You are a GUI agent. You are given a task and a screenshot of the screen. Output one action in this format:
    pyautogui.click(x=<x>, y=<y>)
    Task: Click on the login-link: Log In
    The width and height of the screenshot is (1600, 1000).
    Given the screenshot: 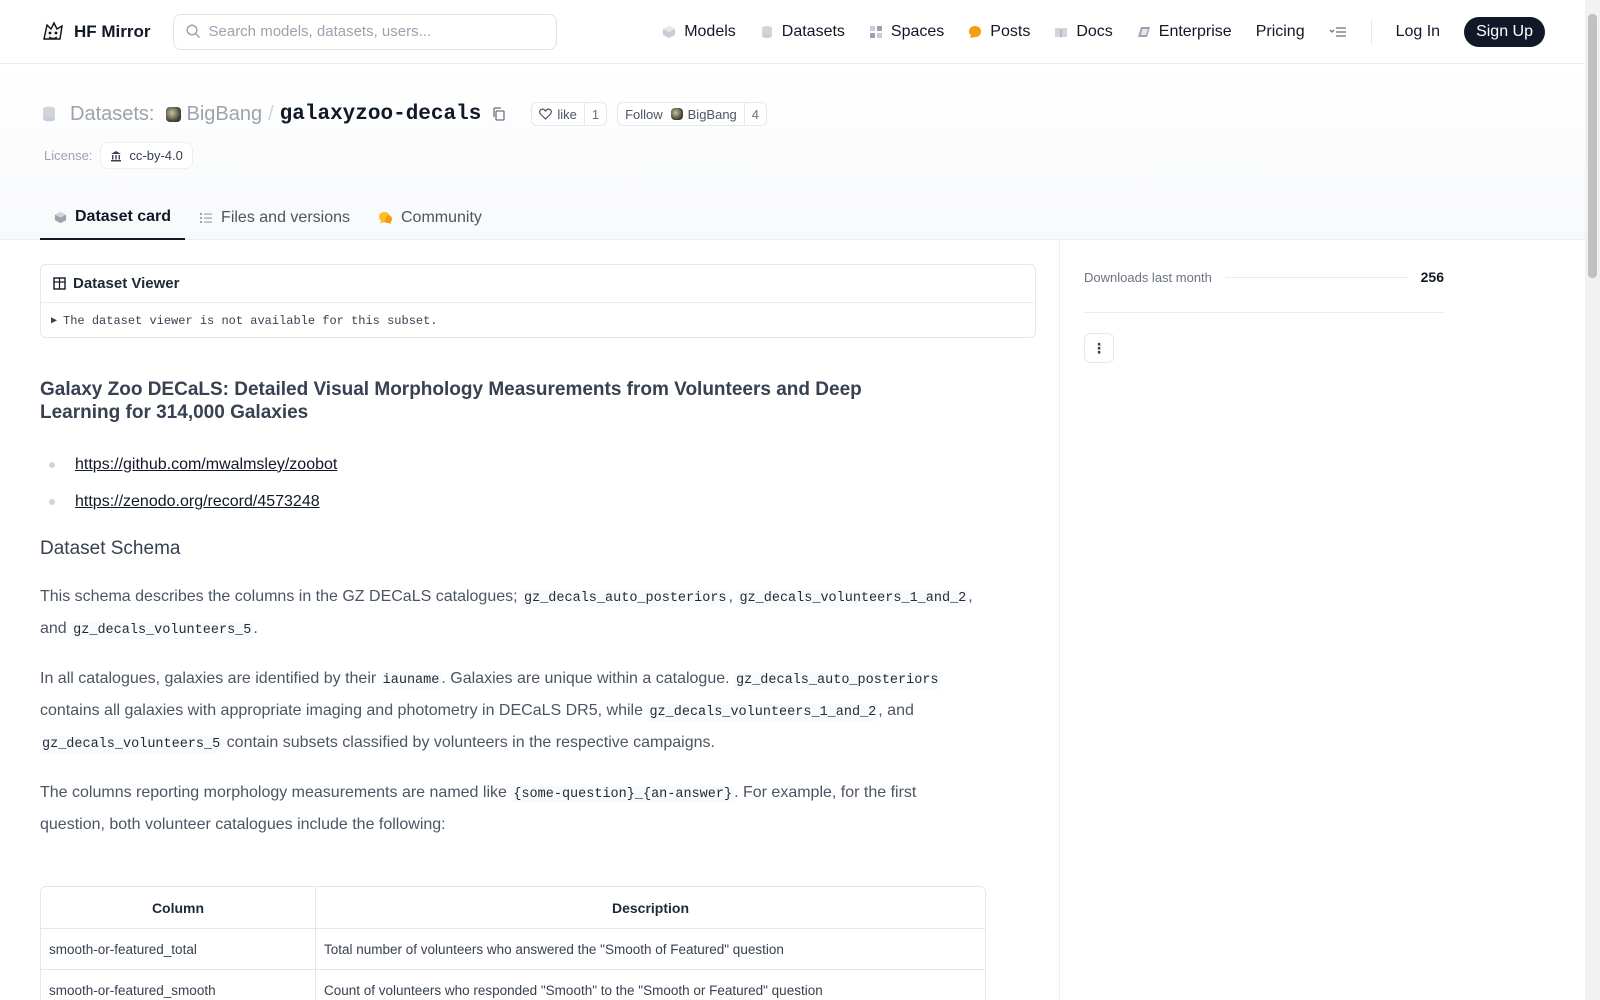 What is the action you would take?
    pyautogui.click(x=1418, y=32)
    